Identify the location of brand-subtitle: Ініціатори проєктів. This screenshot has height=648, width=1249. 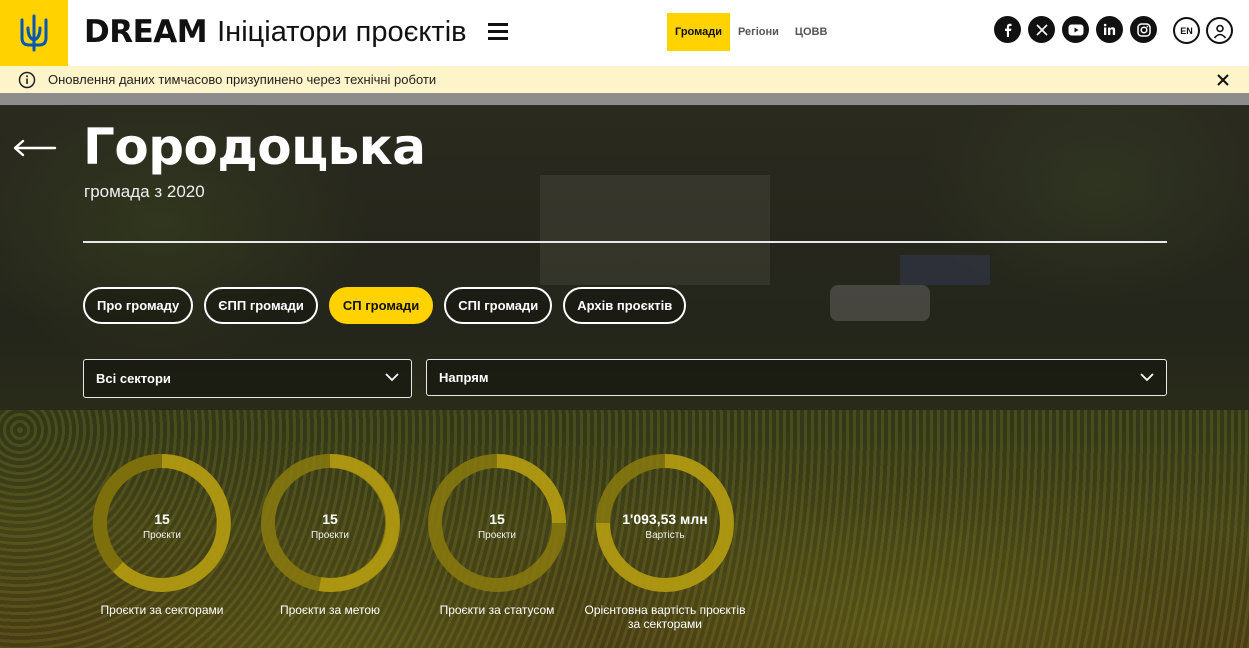
(342, 31).